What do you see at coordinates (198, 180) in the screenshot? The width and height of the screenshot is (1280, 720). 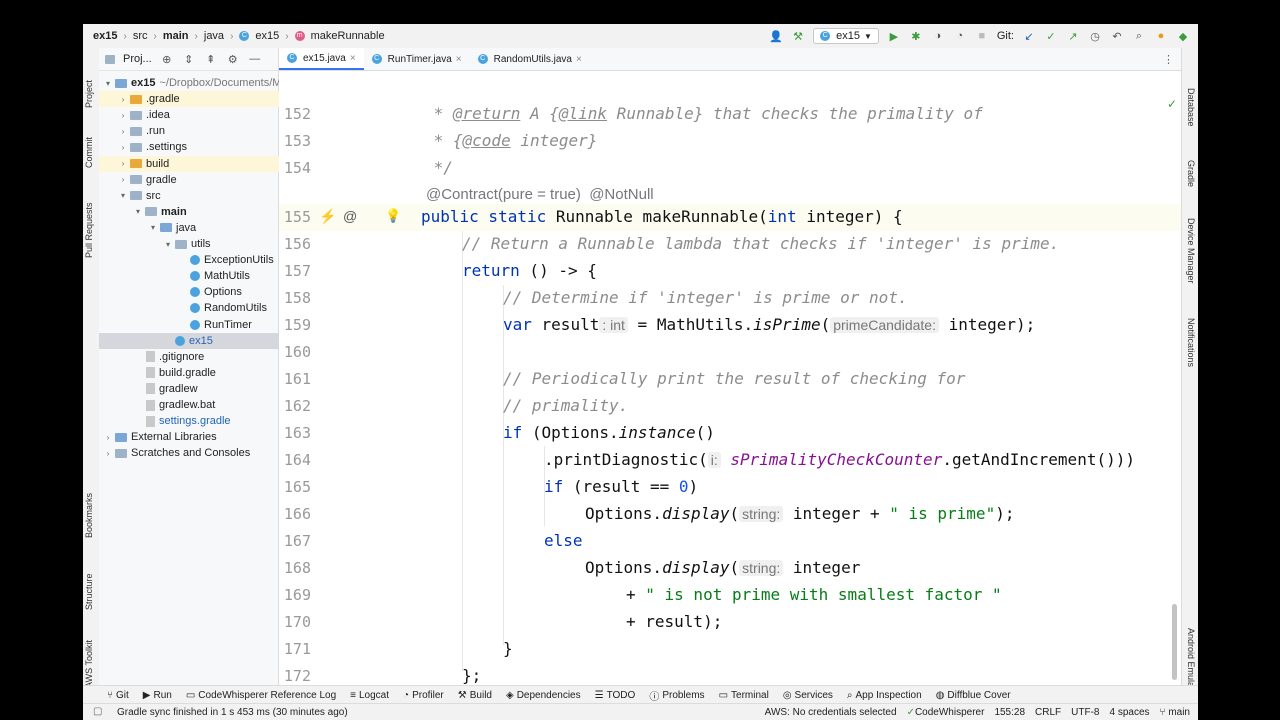 I see `tree-item: › gradle` at bounding box center [198, 180].